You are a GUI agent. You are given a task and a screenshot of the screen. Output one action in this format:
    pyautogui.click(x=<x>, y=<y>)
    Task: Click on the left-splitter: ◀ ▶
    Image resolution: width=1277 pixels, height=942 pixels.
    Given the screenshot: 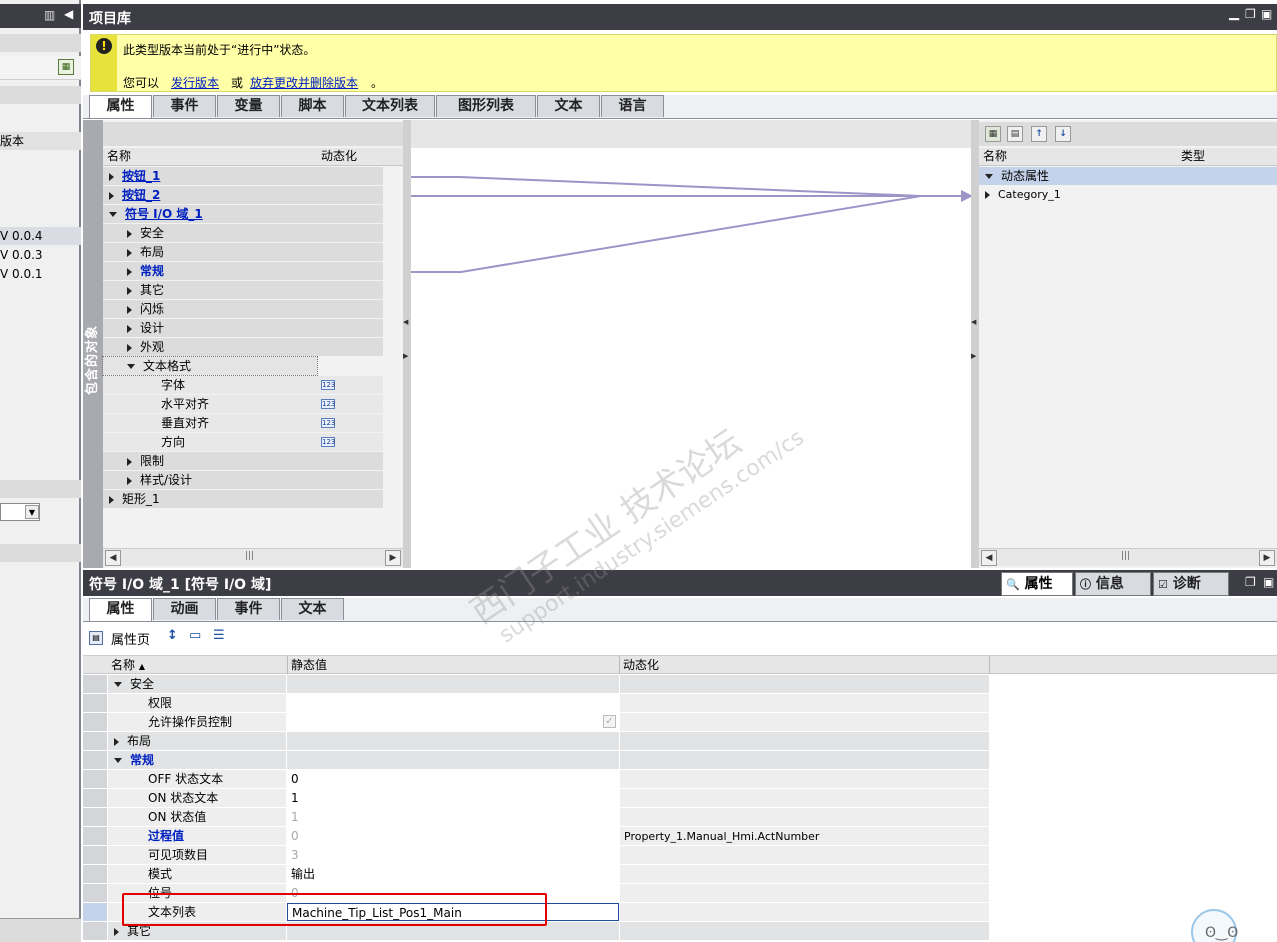 What is the action you would take?
    pyautogui.click(x=407, y=344)
    